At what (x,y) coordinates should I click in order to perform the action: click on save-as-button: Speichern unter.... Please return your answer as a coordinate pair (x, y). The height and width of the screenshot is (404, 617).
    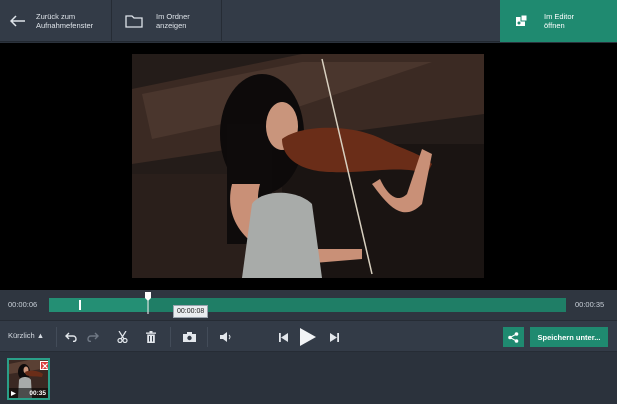
    Looking at the image, I should click on (569, 337).